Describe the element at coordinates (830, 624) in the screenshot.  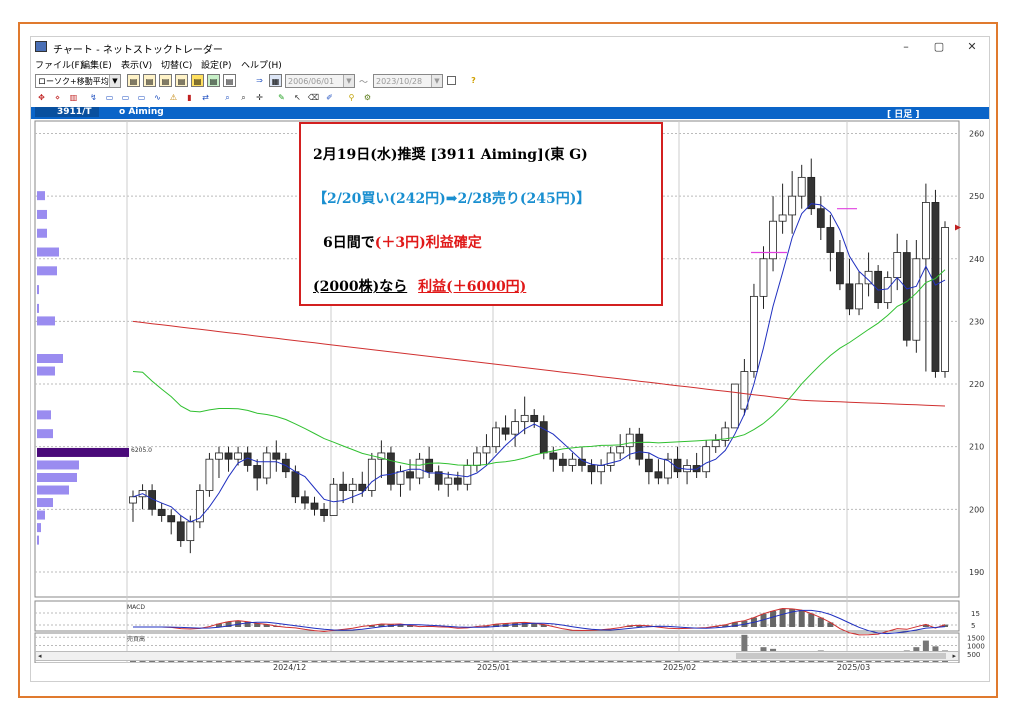
I see `macd-histogram-bar` at that location.